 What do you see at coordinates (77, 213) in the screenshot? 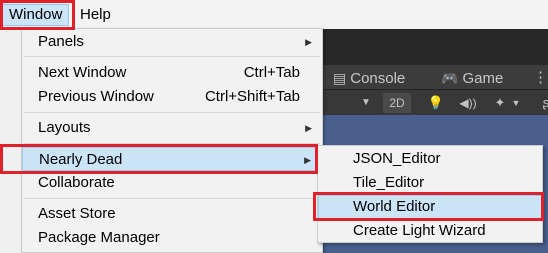
I see `menu-item-label: Asset Store` at bounding box center [77, 213].